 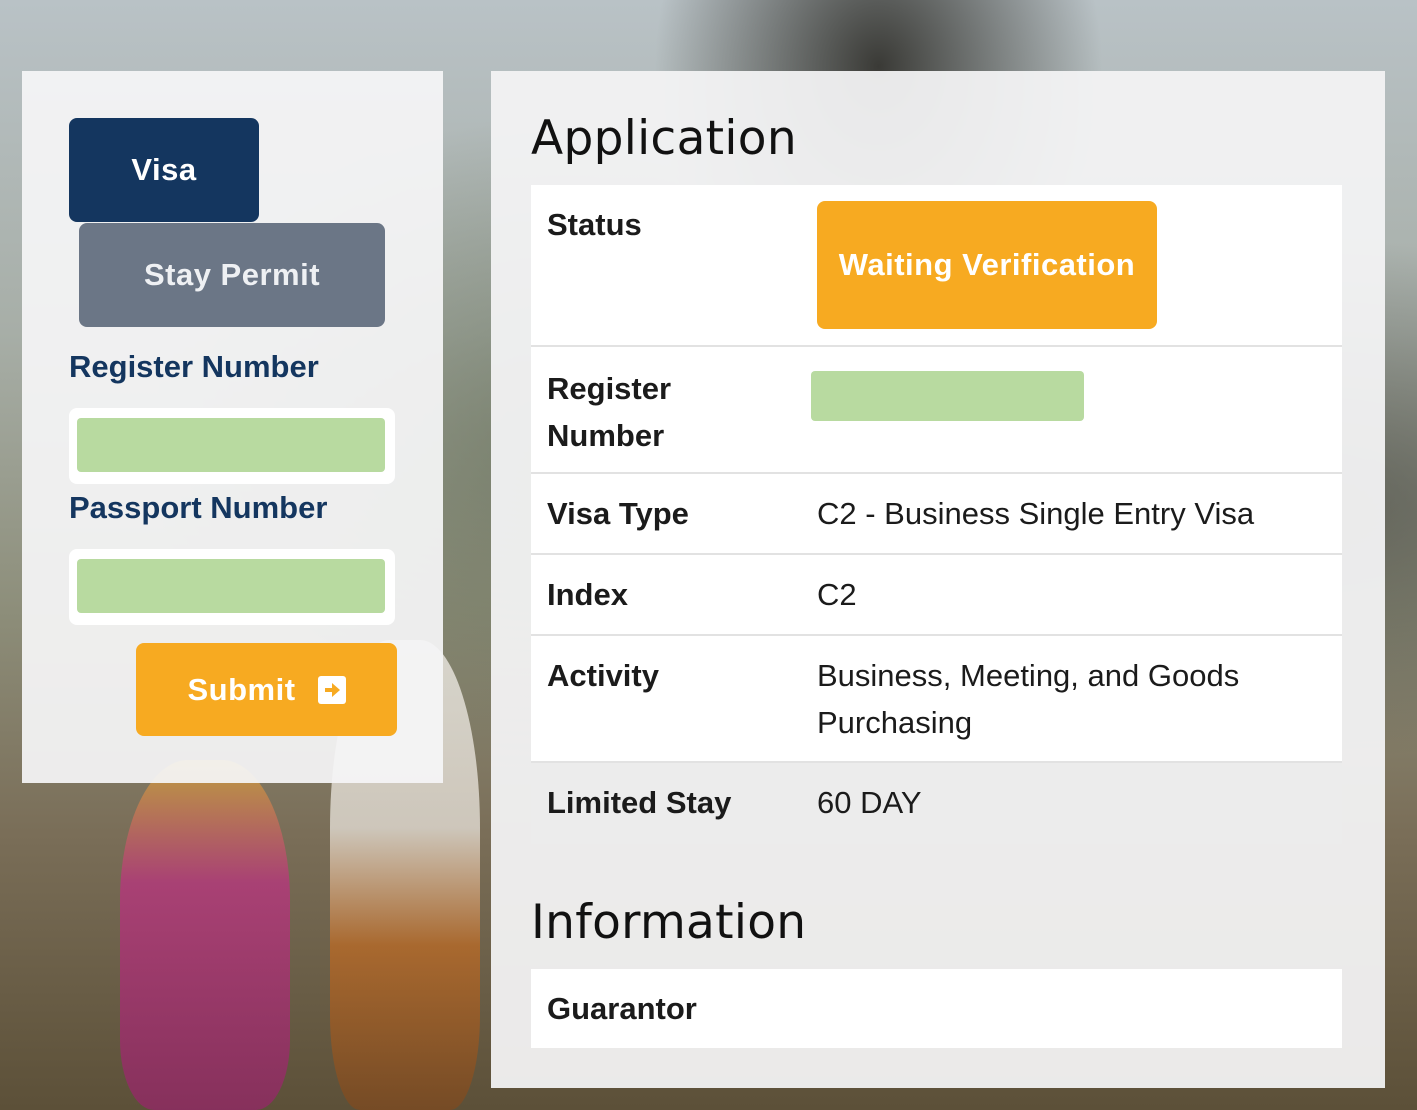 What do you see at coordinates (936, 595) in the screenshot?
I see `table-row-index: Index C2` at bounding box center [936, 595].